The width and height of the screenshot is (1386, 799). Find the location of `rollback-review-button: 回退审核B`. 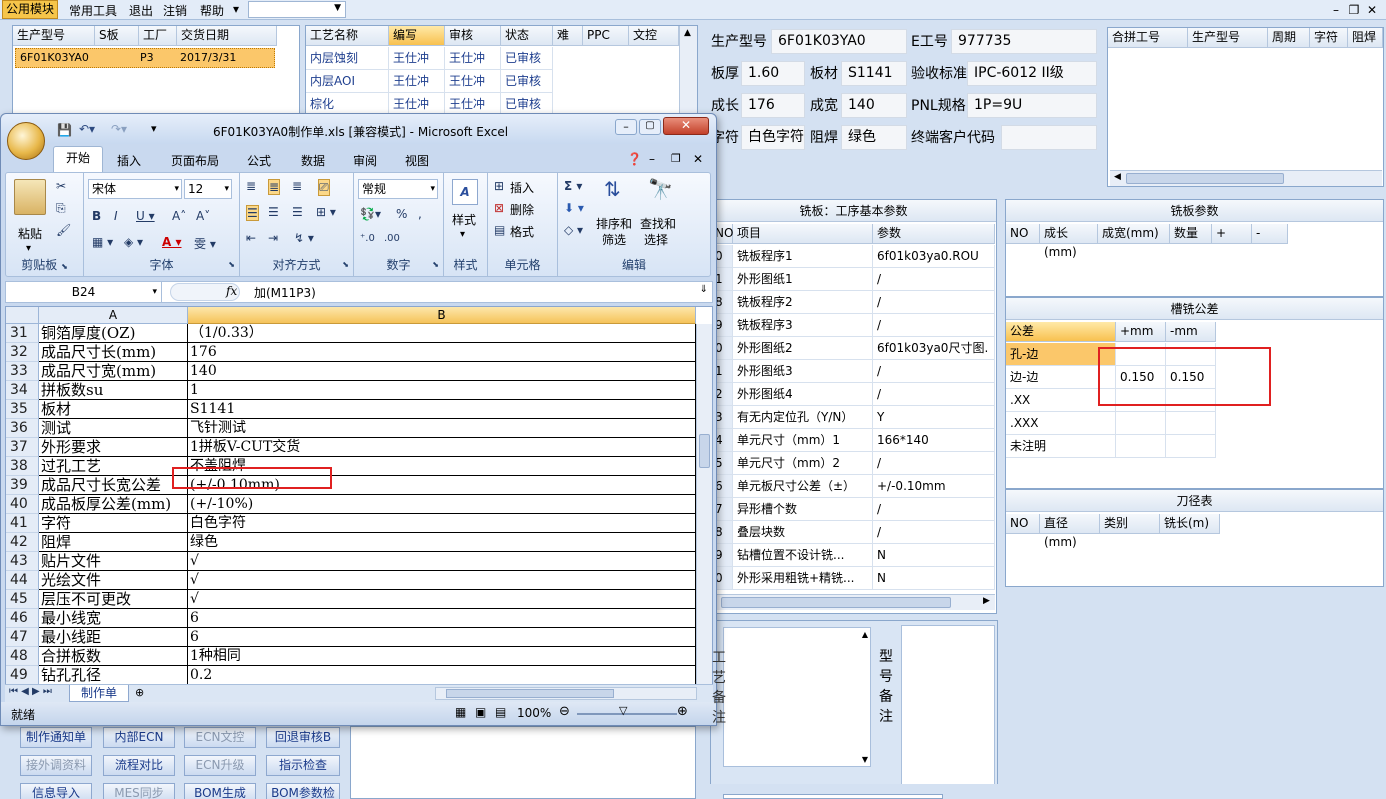

rollback-review-button: 回退审核B is located at coordinates (303, 737).